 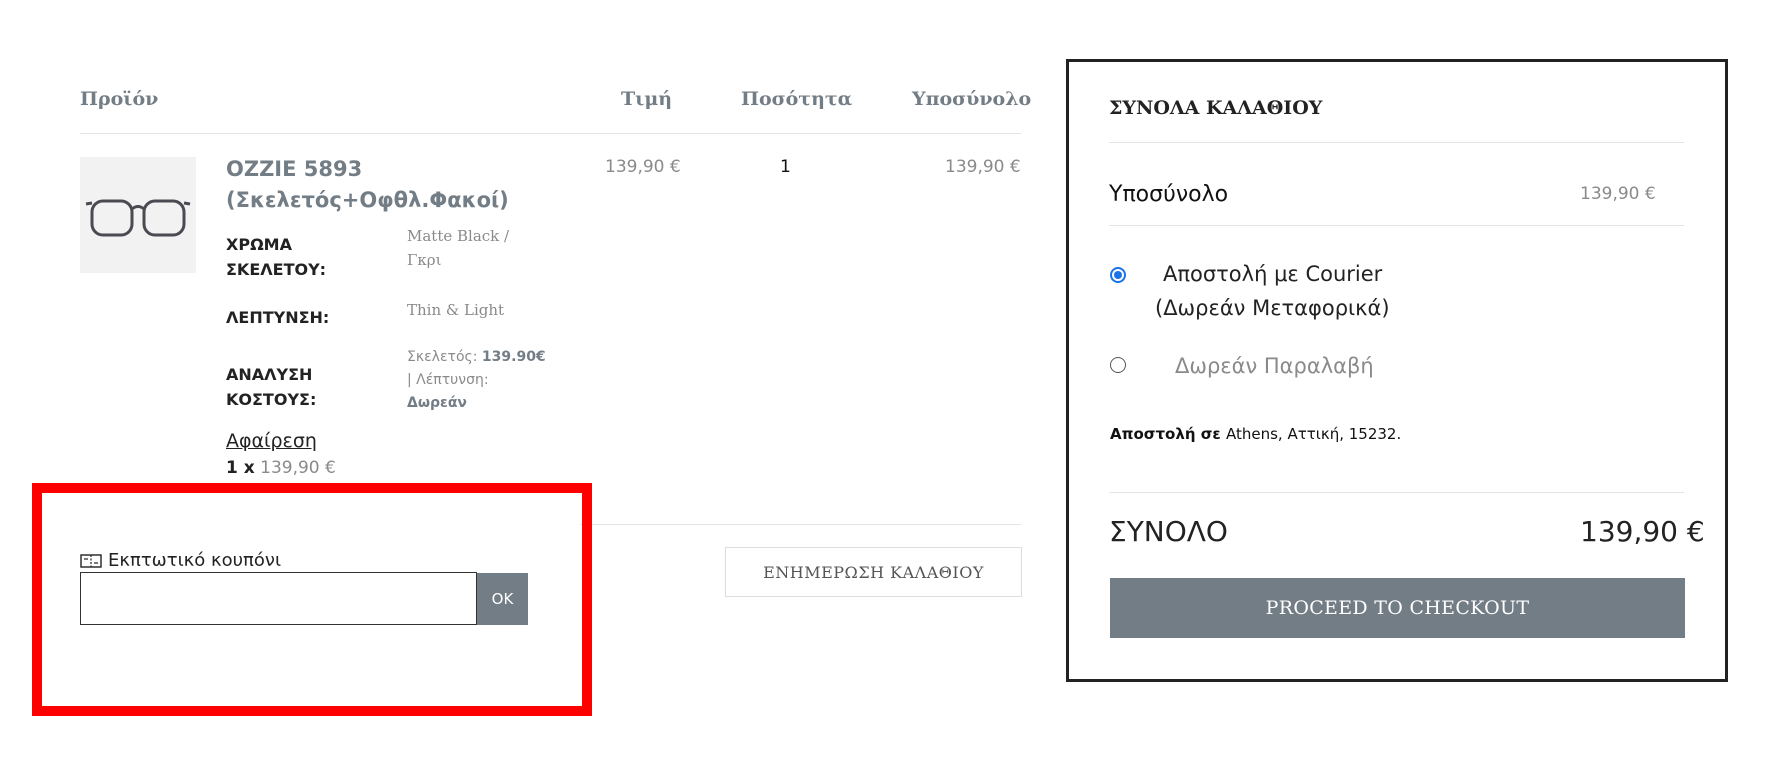 I want to click on shipping-pickup-label: Δωρεάν Παραλαβή, so click(x=1274, y=366).